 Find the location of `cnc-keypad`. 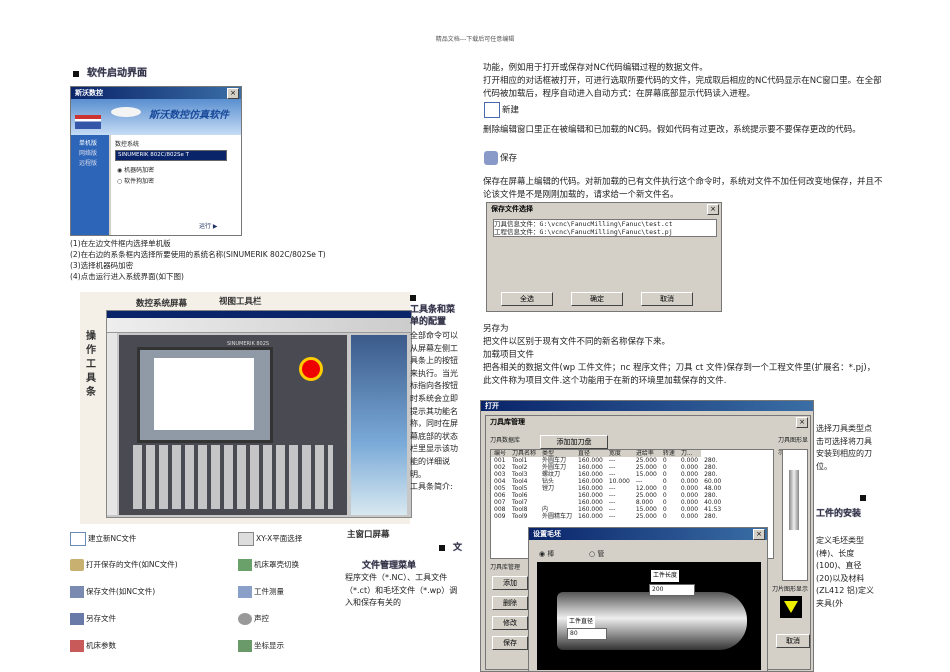

cnc-keypad is located at coordinates (233, 477).